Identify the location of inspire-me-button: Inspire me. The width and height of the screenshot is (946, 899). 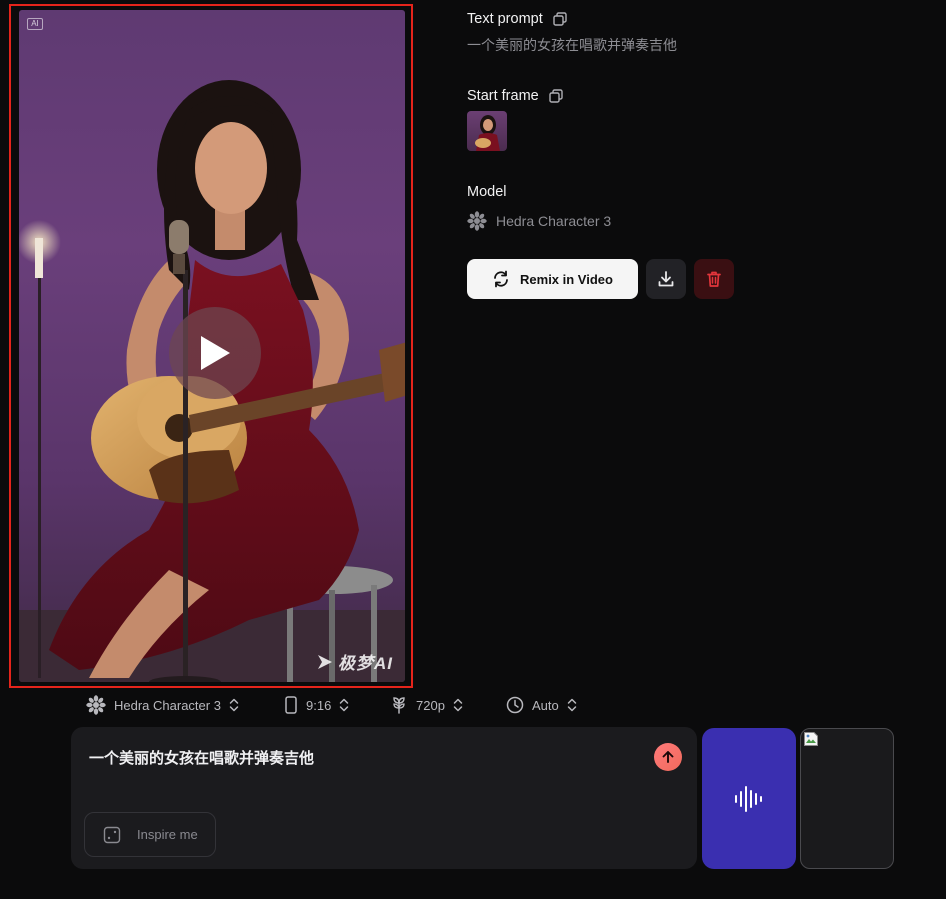
(150, 834).